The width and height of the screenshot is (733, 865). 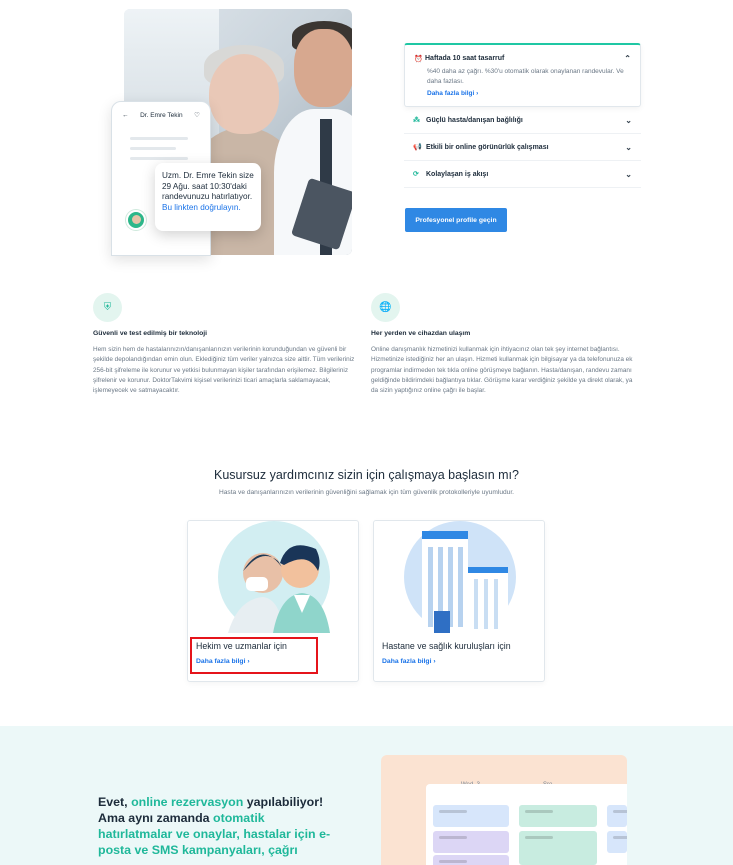 What do you see at coordinates (150, 333) in the screenshot?
I see `feature-title-security: Güvenli ve test edilmiş bir teknoloji` at bounding box center [150, 333].